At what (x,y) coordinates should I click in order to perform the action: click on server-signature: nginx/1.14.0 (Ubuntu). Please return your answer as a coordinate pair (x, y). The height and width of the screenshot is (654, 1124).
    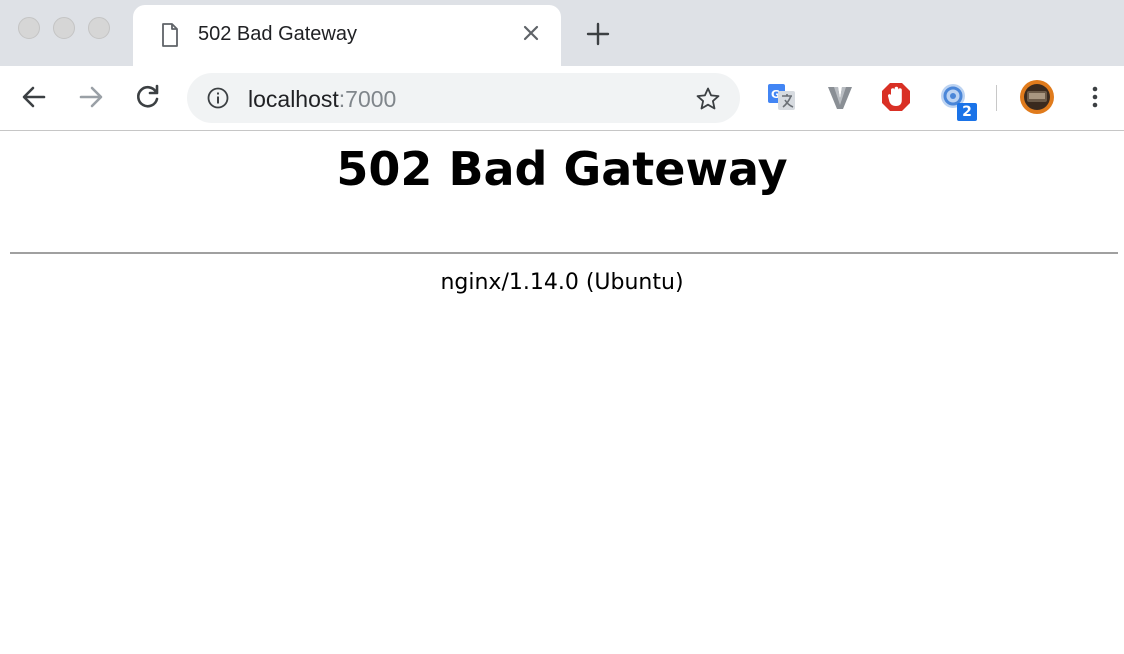
    Looking at the image, I should click on (562, 282).